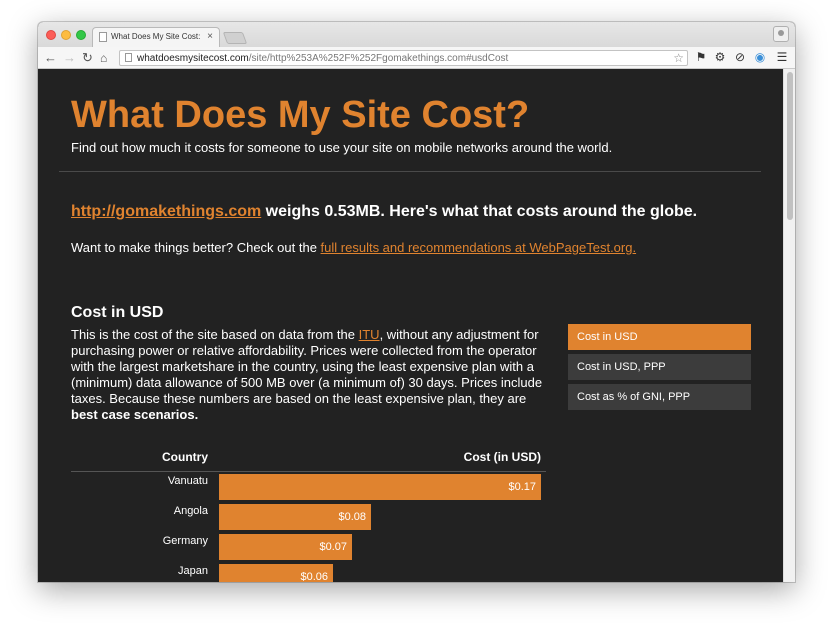  I want to click on tab-title: What Does My Site Cost: I, so click(157, 36).